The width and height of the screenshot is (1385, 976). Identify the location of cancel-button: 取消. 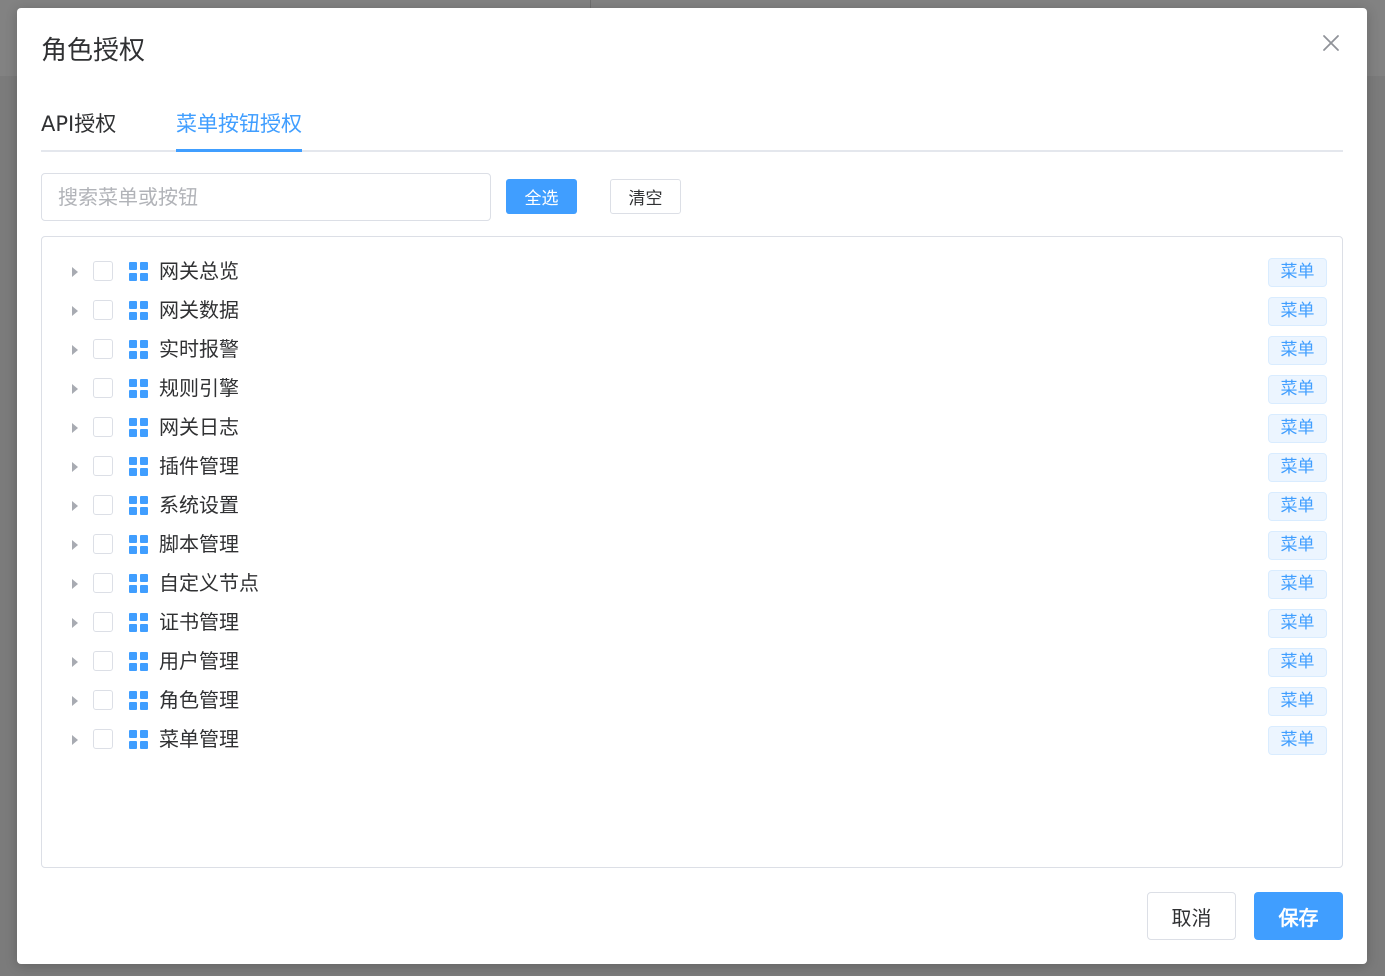
(1191, 916).